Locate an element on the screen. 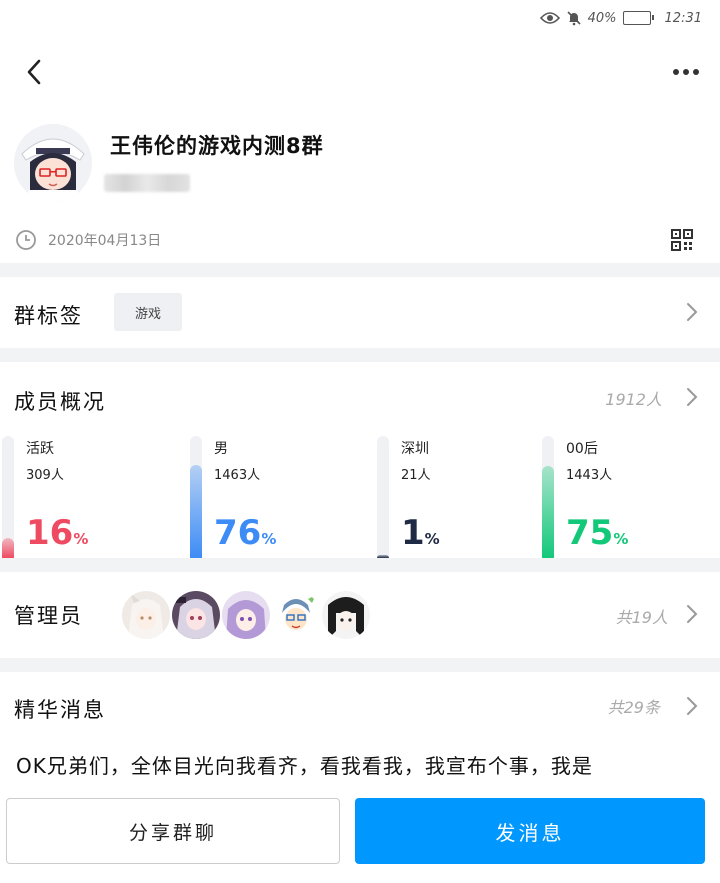 The width and height of the screenshot is (720, 883). more-dots-icon is located at coordinates (686, 72).